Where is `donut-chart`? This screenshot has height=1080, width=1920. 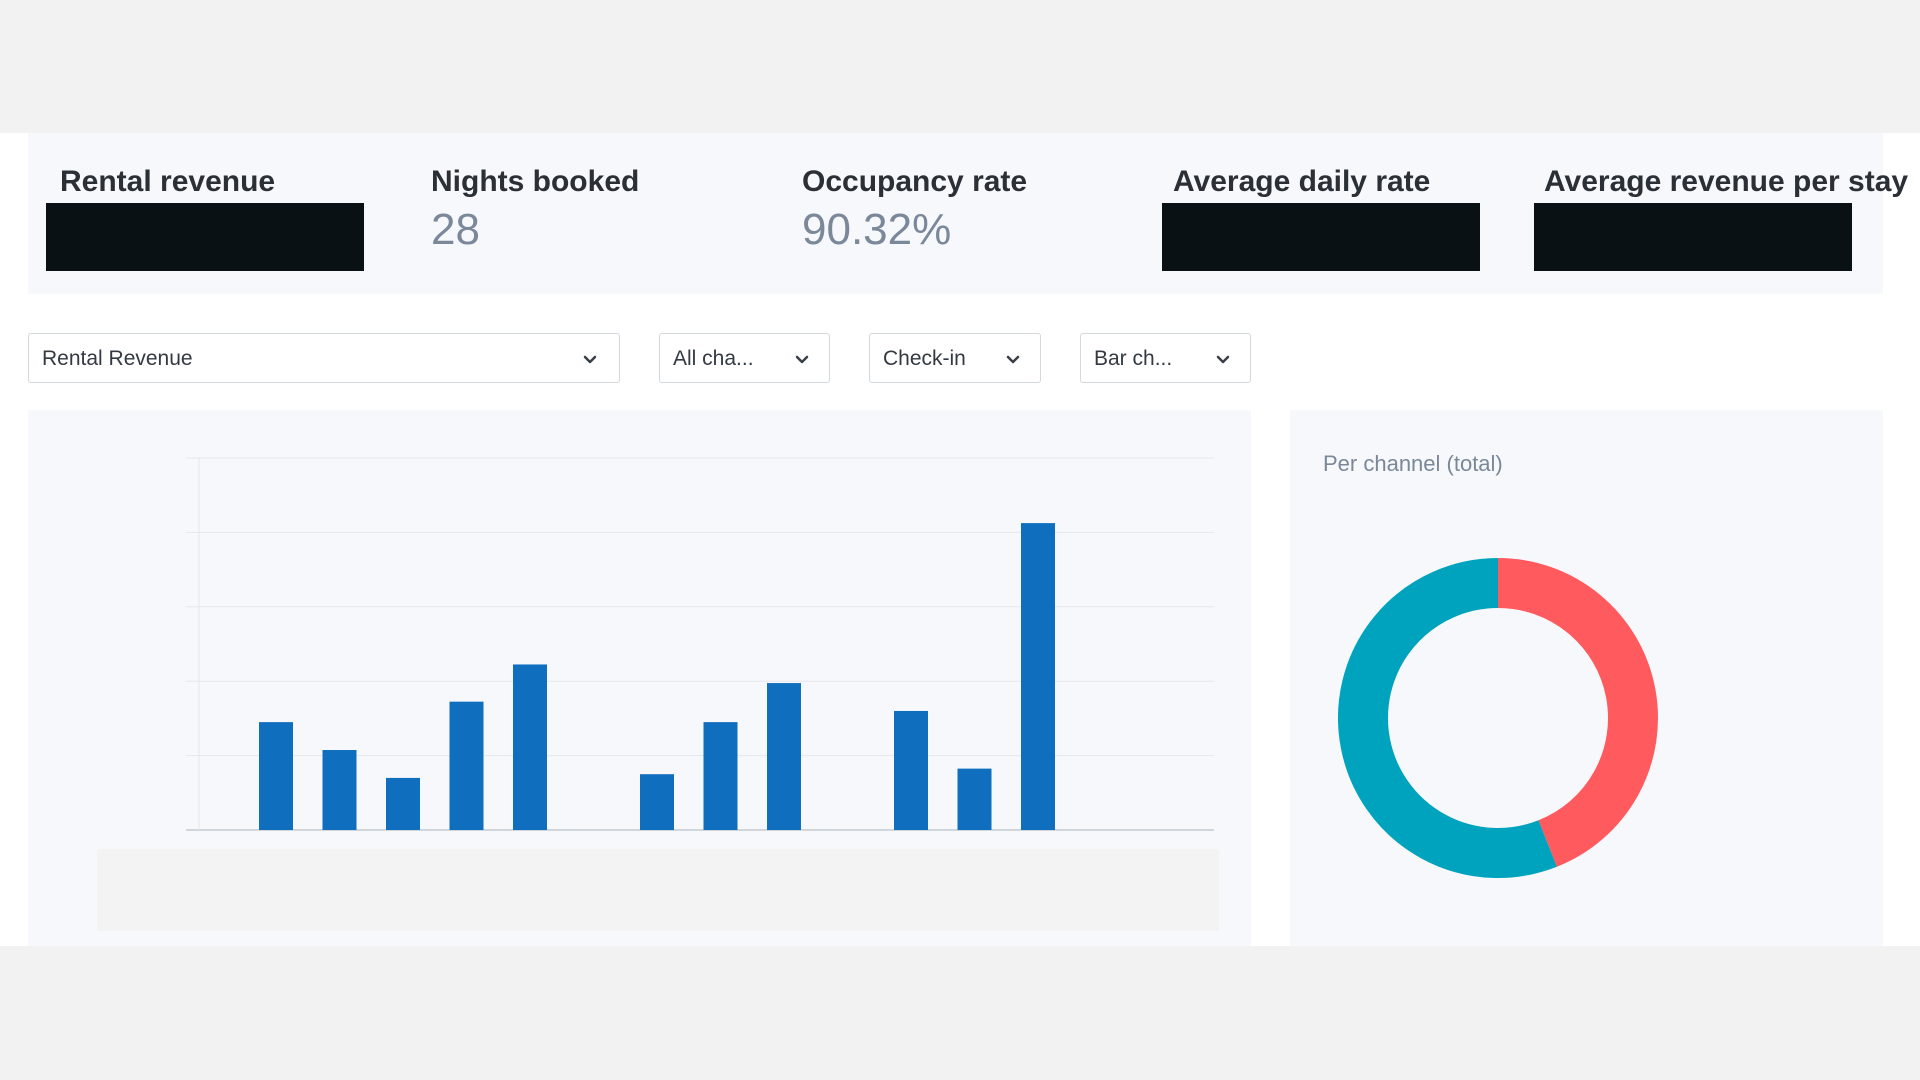 donut-chart is located at coordinates (1498, 718).